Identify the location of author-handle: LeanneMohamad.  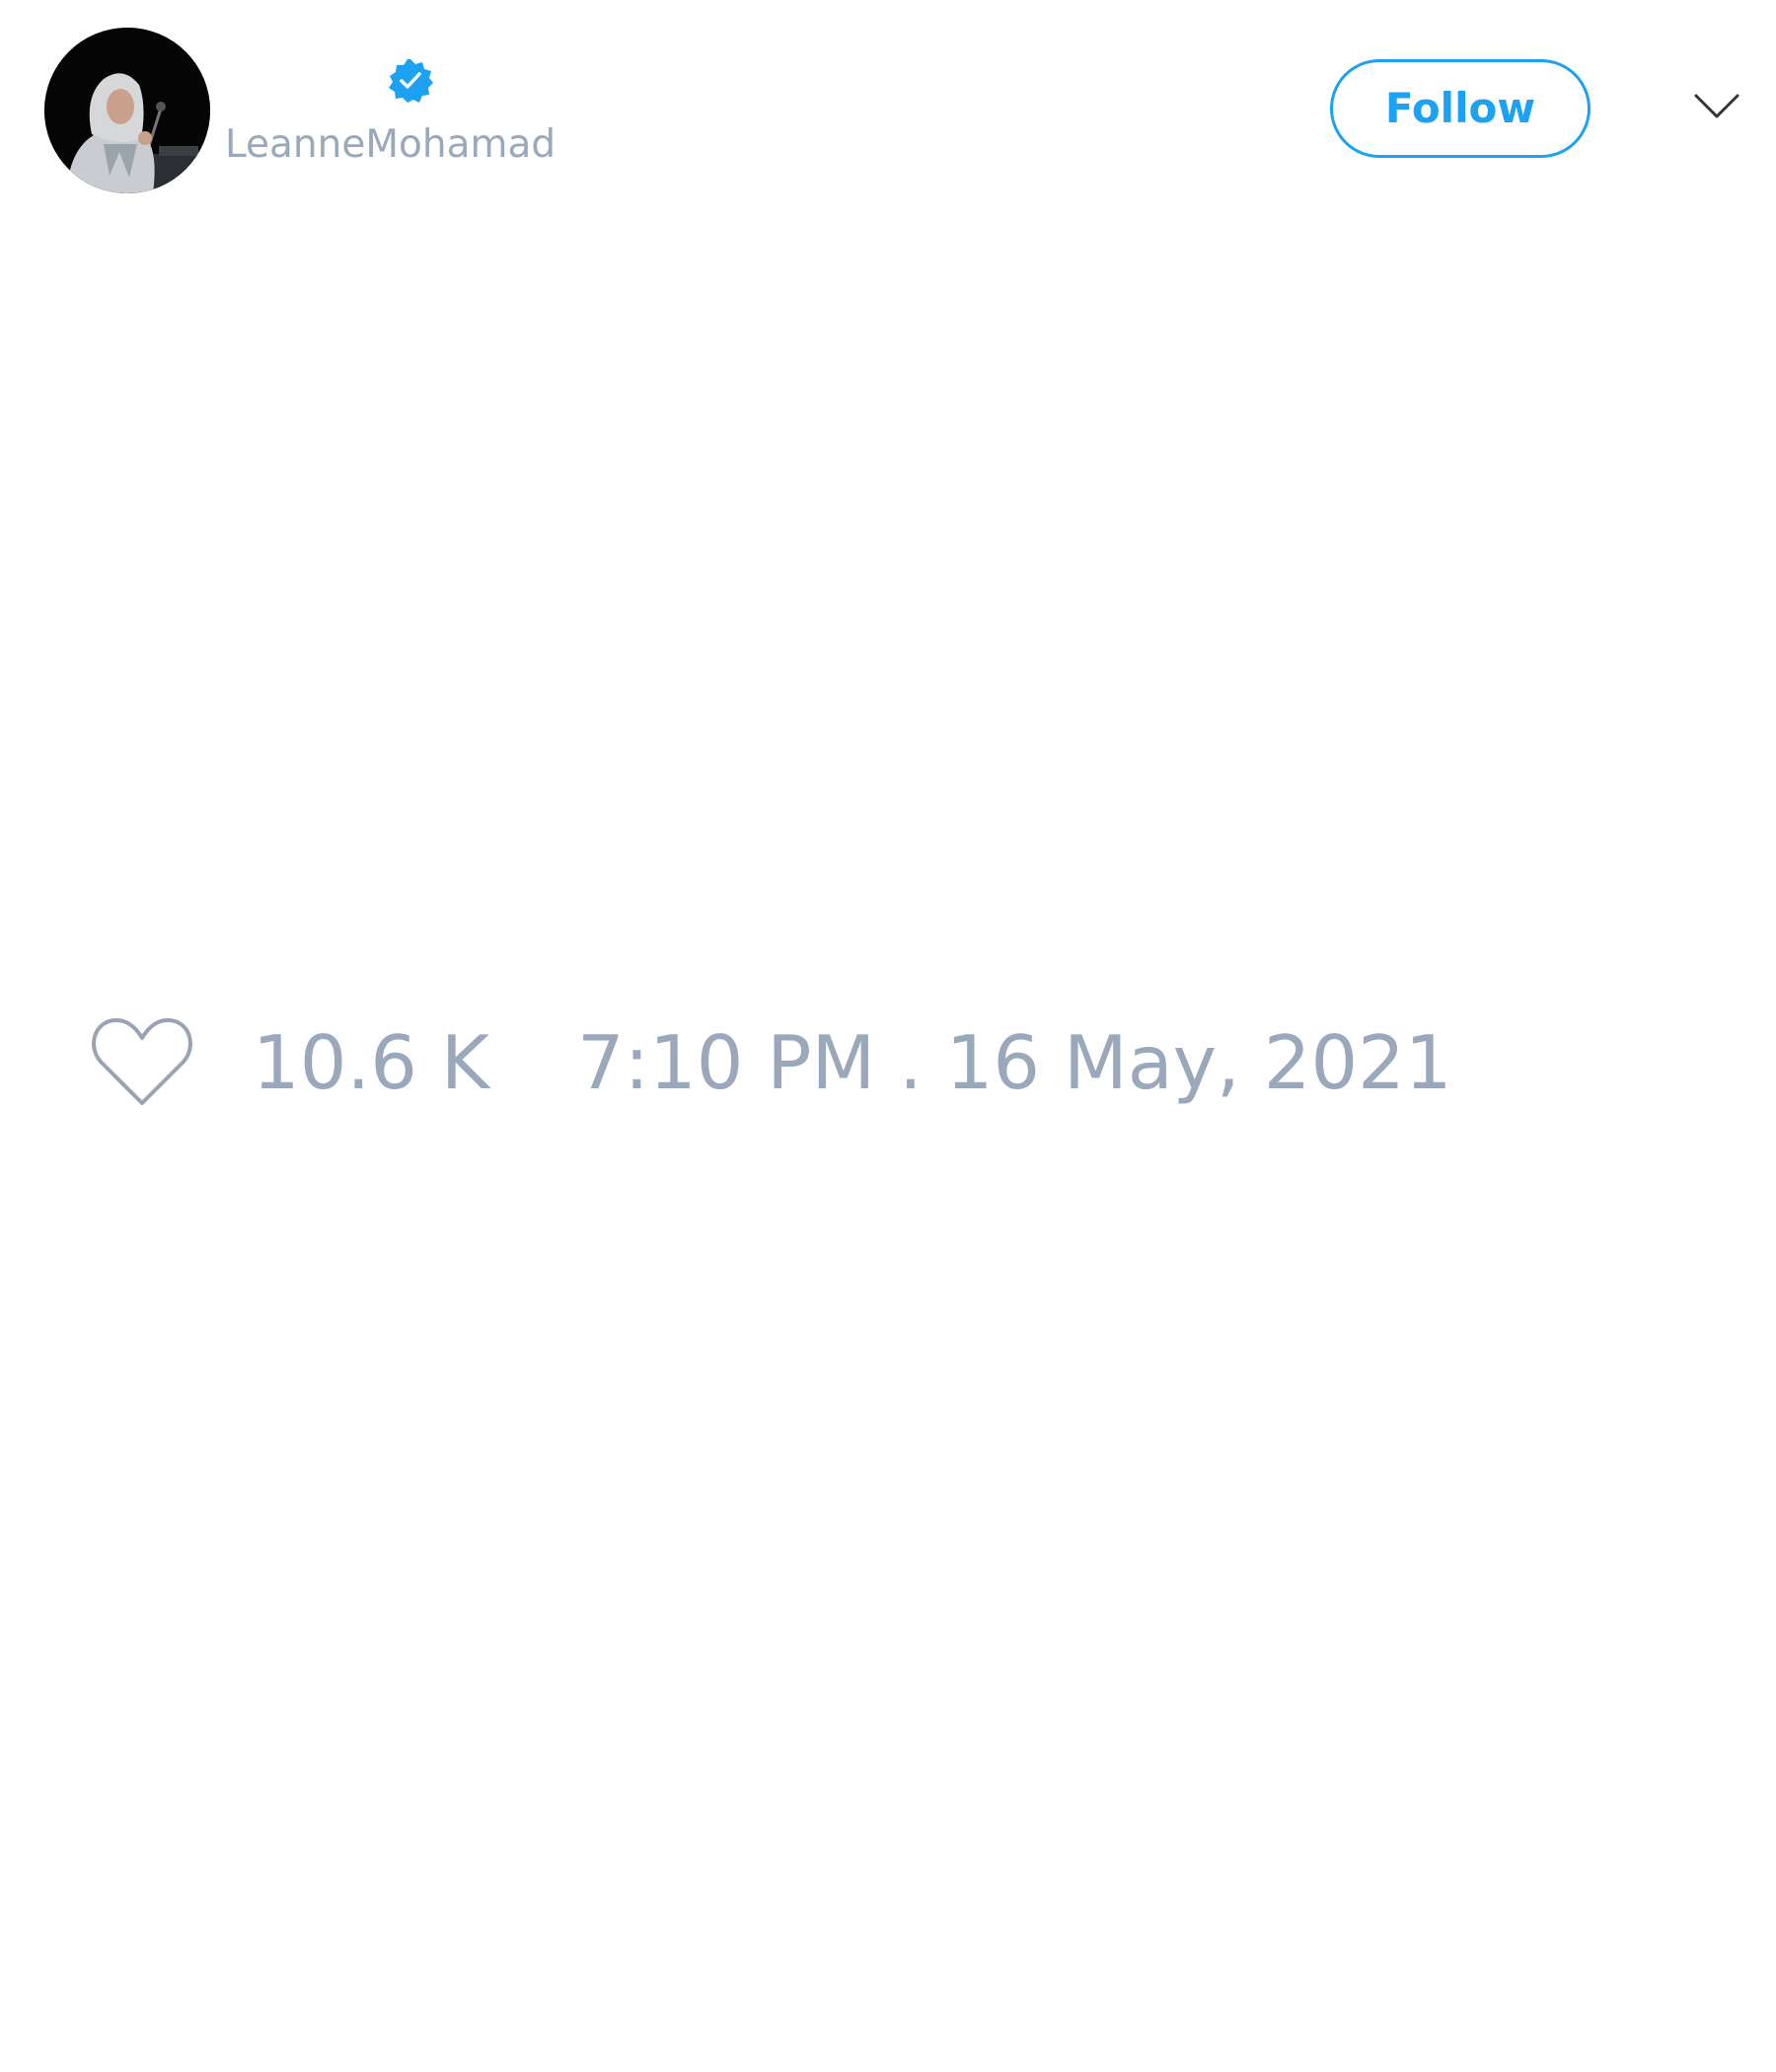
(390, 144).